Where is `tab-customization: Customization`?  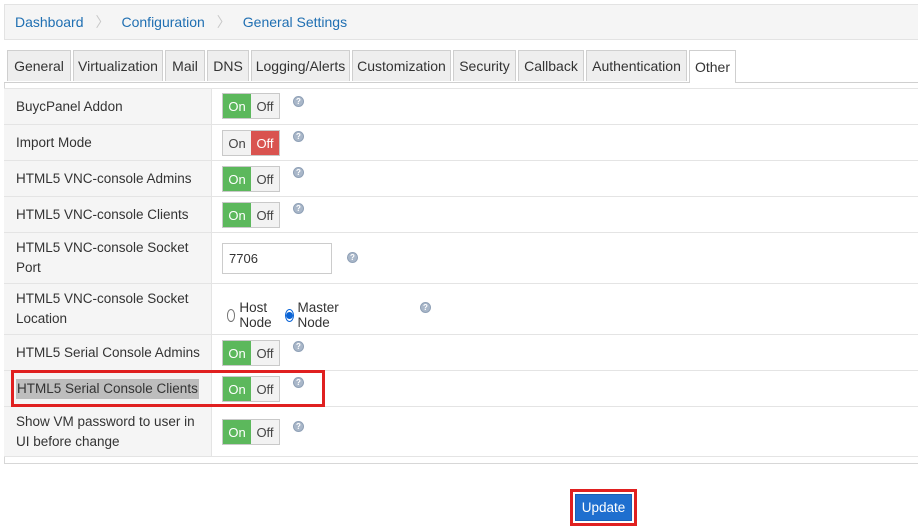 tab-customization: Customization is located at coordinates (401, 65).